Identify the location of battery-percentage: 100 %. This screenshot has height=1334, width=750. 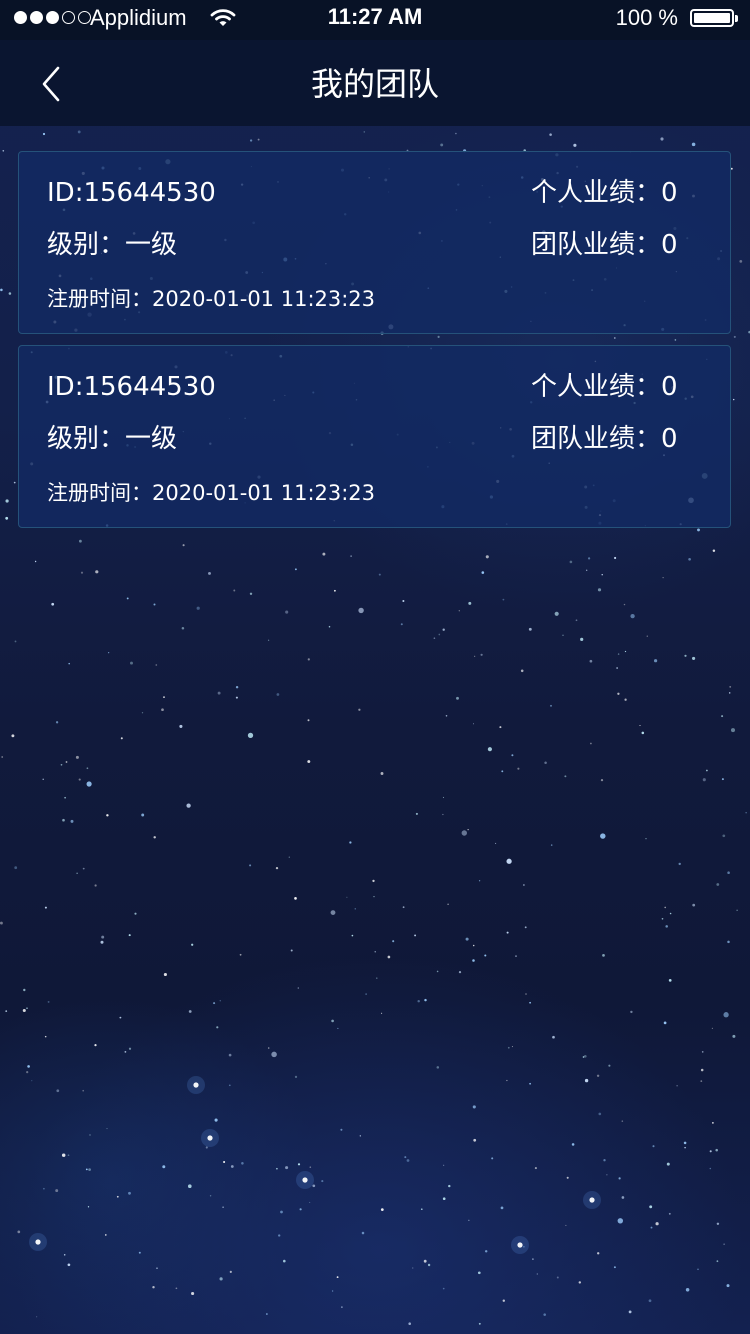
(646, 17).